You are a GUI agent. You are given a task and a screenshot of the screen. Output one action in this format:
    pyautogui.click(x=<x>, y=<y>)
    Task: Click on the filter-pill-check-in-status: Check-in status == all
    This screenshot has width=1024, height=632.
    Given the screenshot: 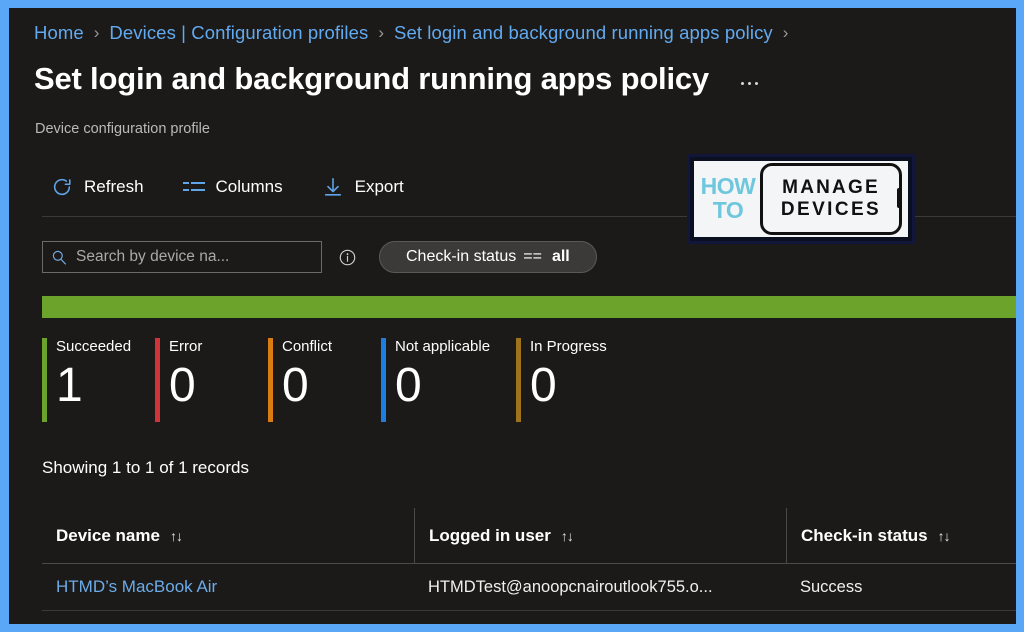 What is the action you would take?
    pyautogui.click(x=488, y=257)
    